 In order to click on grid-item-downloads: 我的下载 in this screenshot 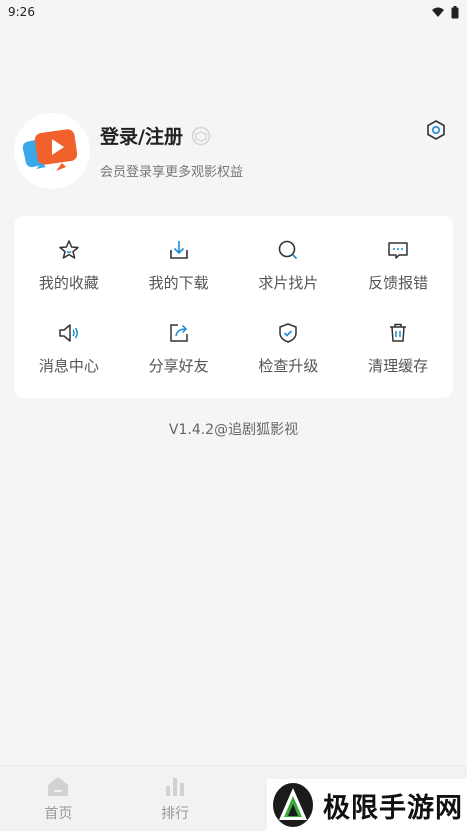, I will do `click(179, 265)`.